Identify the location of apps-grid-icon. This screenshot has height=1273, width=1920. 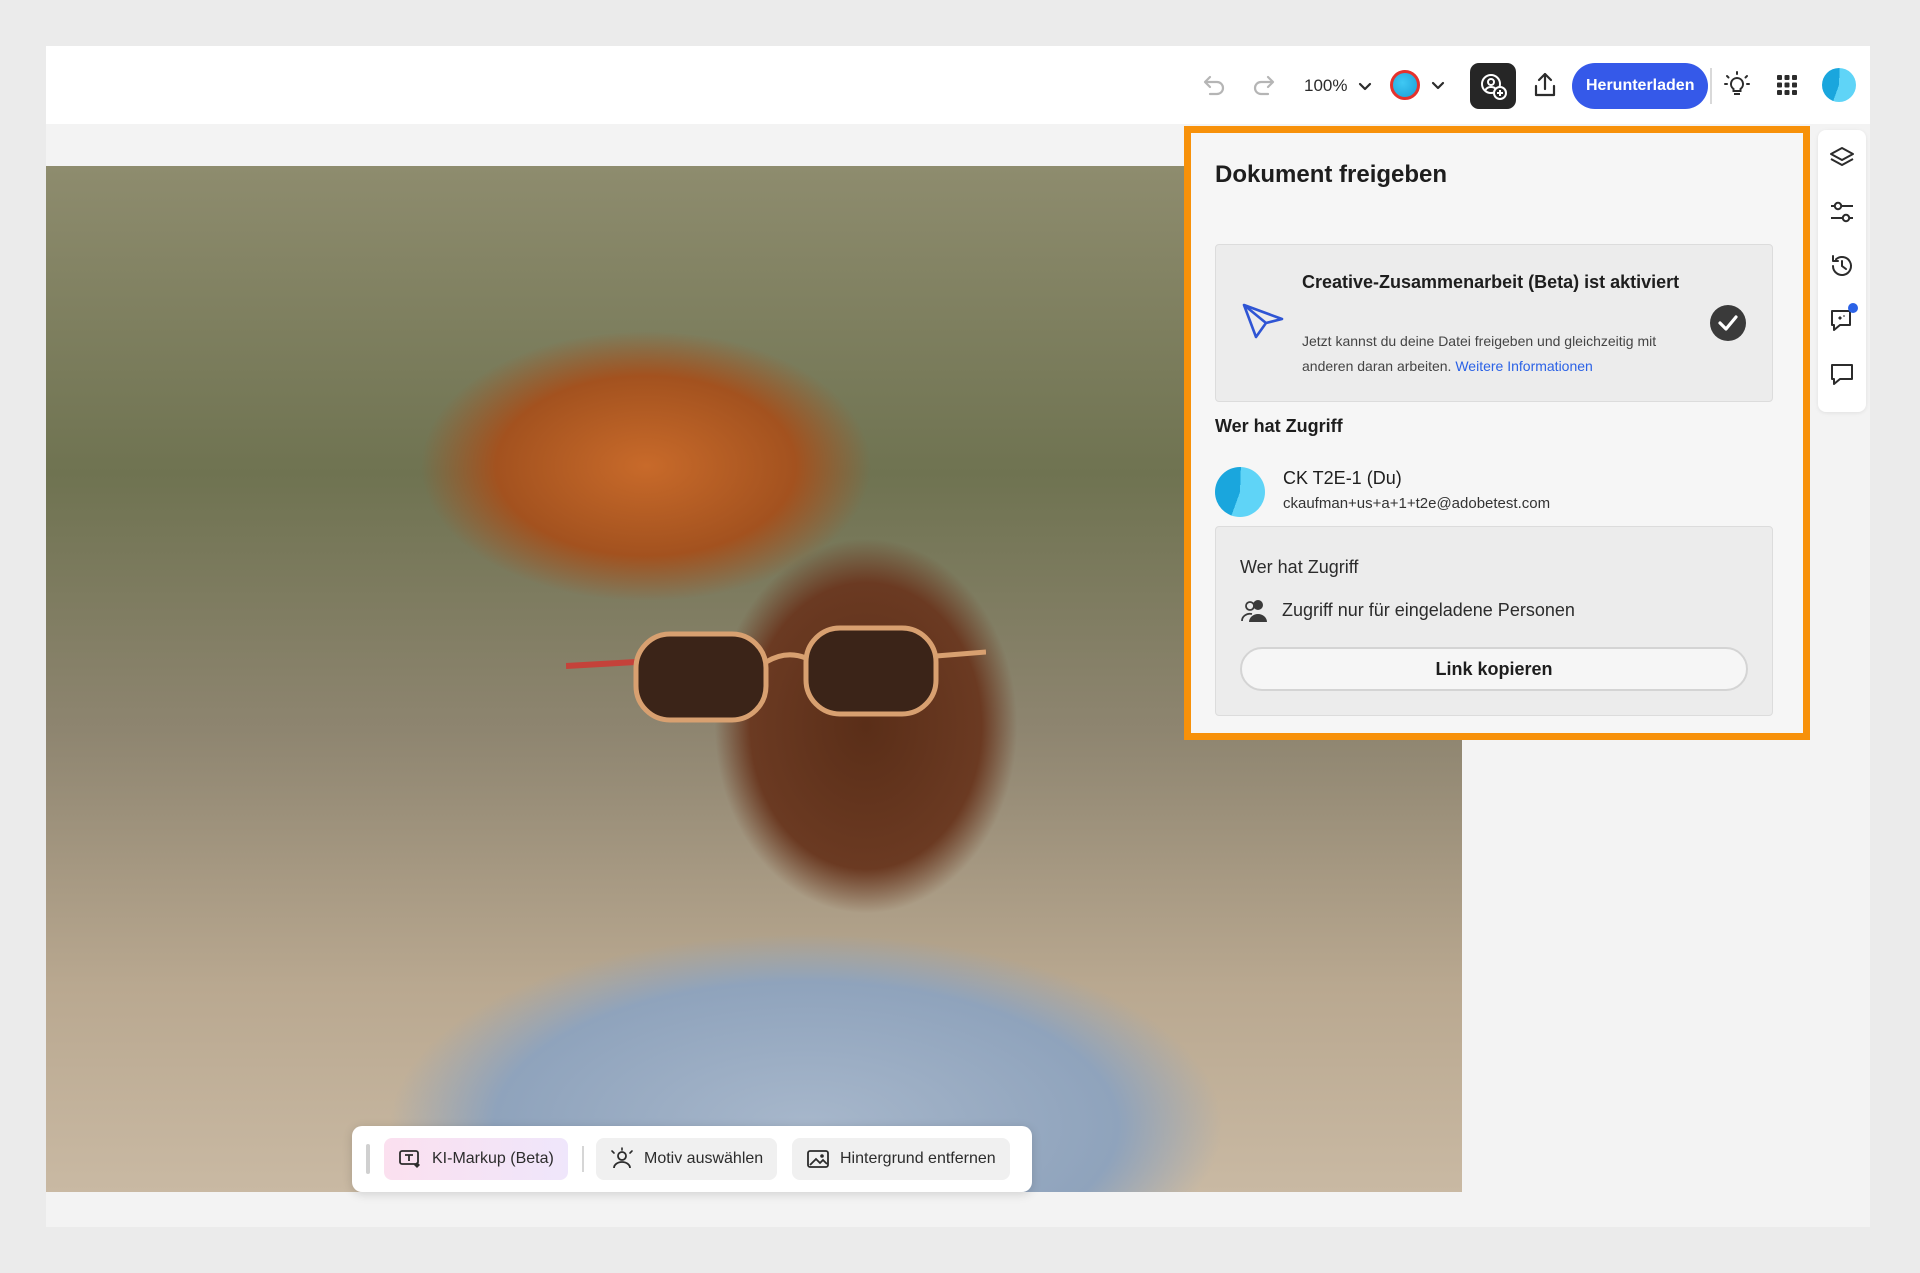
(1787, 85).